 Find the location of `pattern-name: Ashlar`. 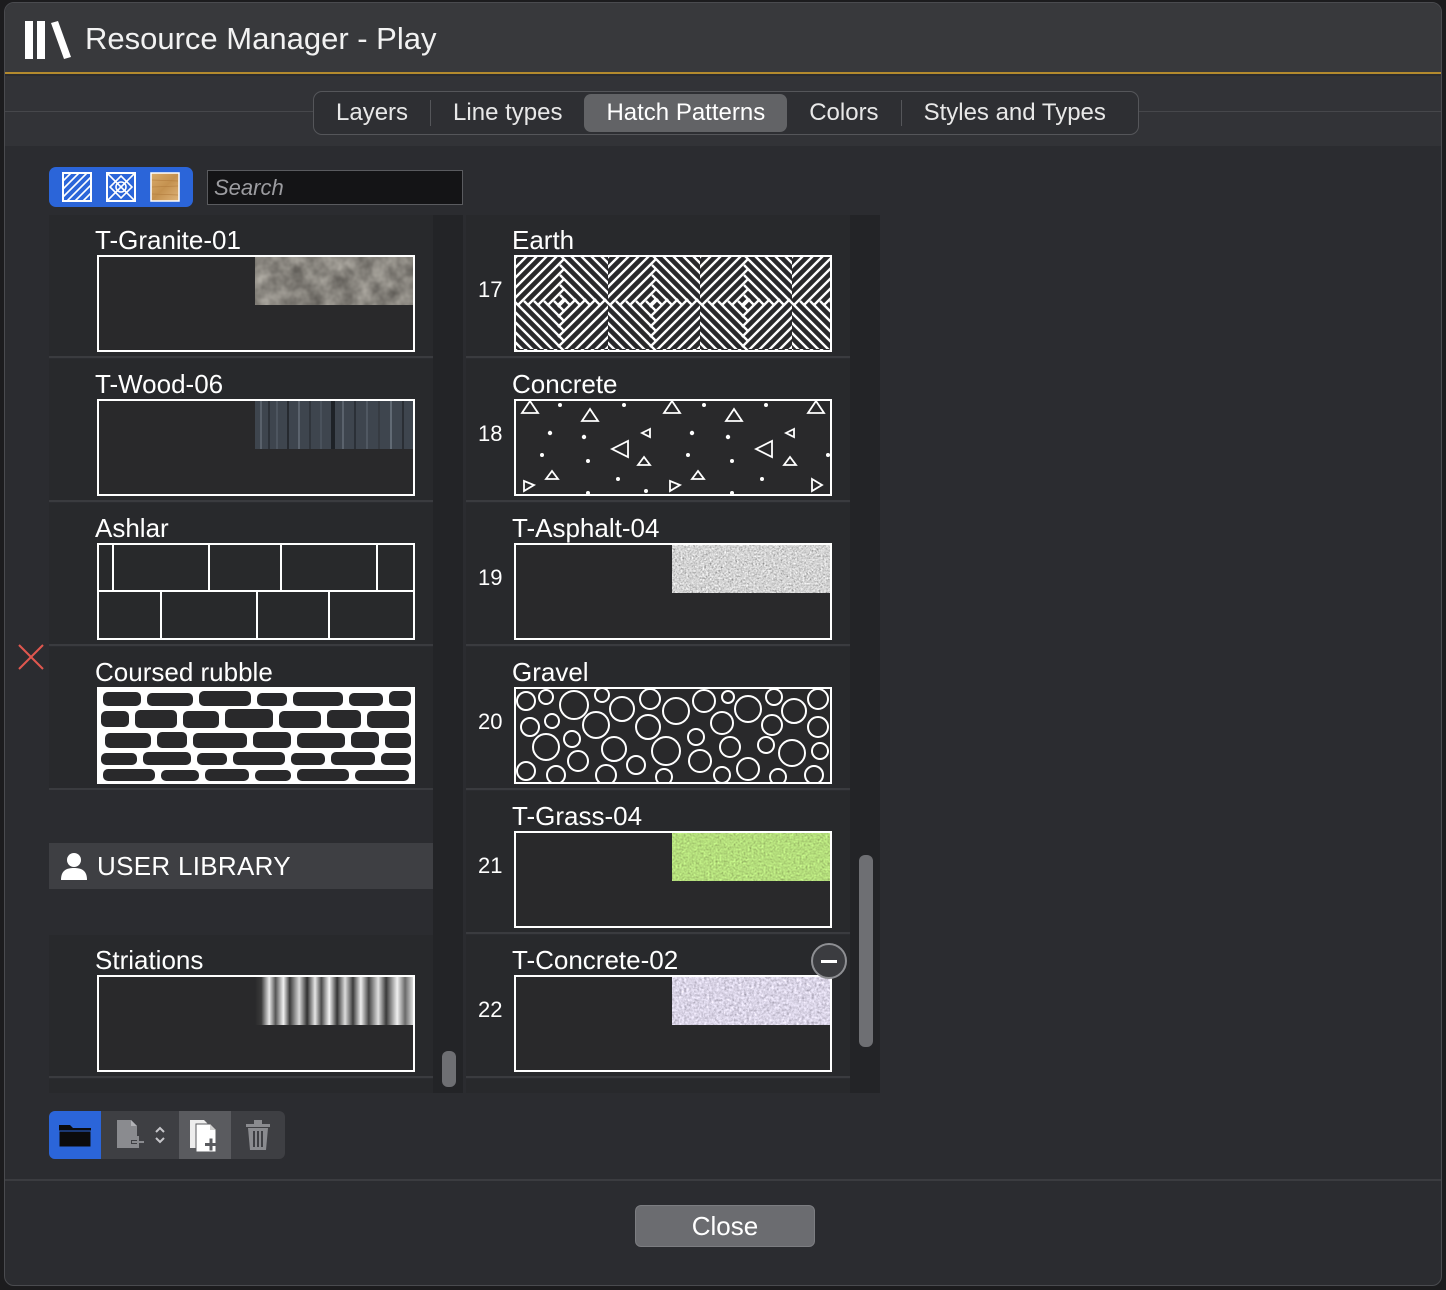

pattern-name: Ashlar is located at coordinates (132, 528).